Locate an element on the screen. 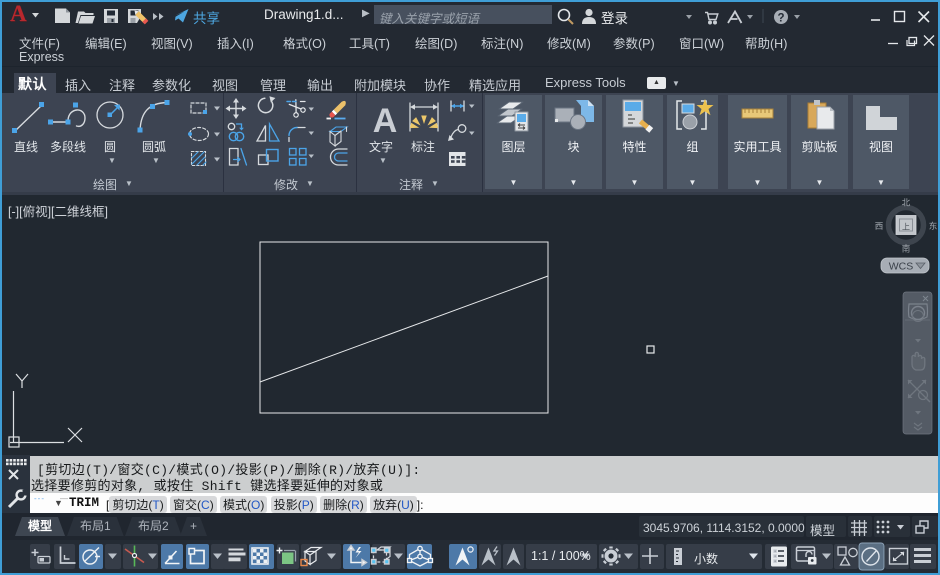 This screenshot has height=575, width=940. svg-text: 南 is located at coordinates (906, 249).